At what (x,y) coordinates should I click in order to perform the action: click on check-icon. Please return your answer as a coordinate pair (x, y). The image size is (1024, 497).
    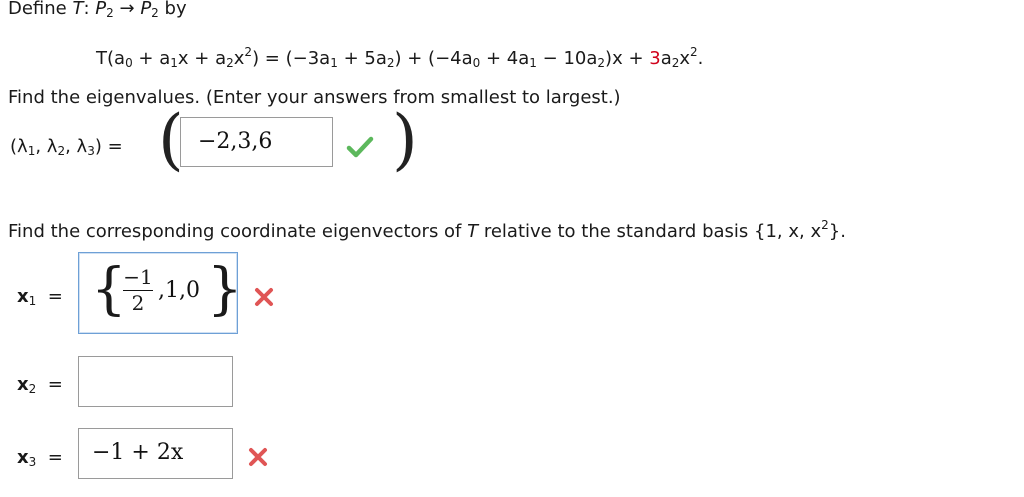
    Looking at the image, I should click on (360, 149).